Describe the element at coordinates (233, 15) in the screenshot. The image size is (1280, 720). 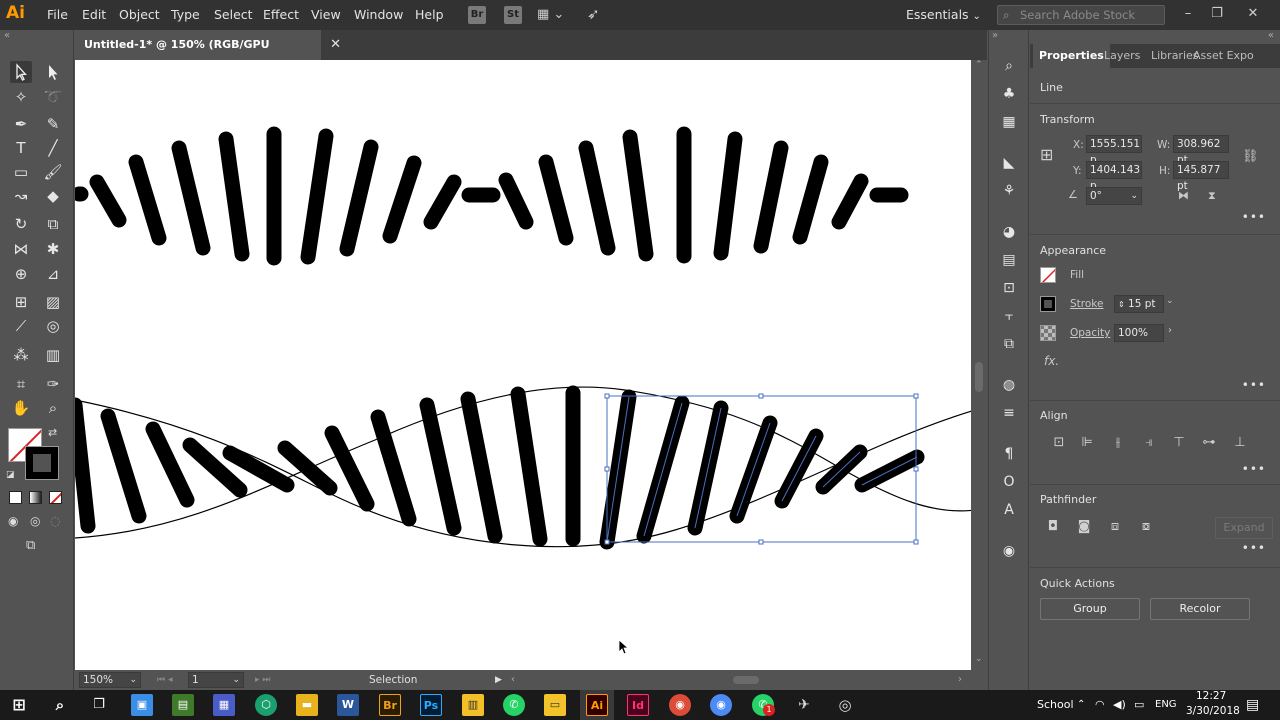
I see `menu-select: Select` at that location.